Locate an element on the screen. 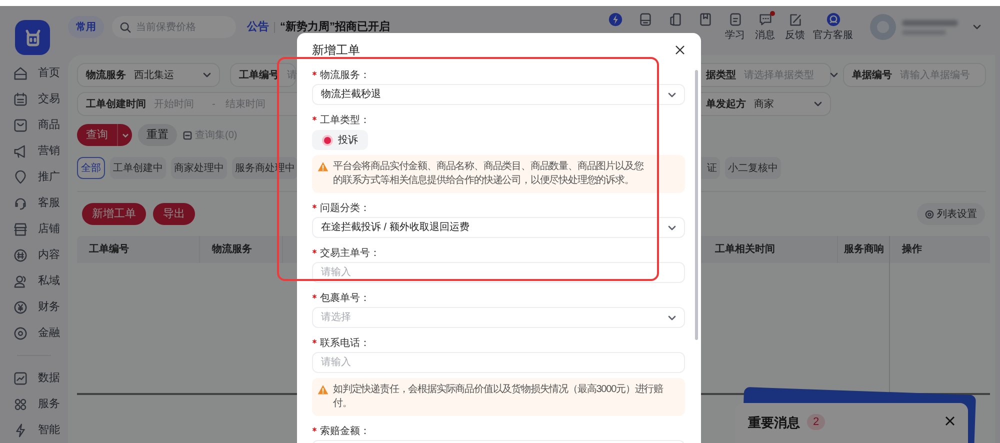  toolbar-item: 官方客服 is located at coordinates (833, 27).